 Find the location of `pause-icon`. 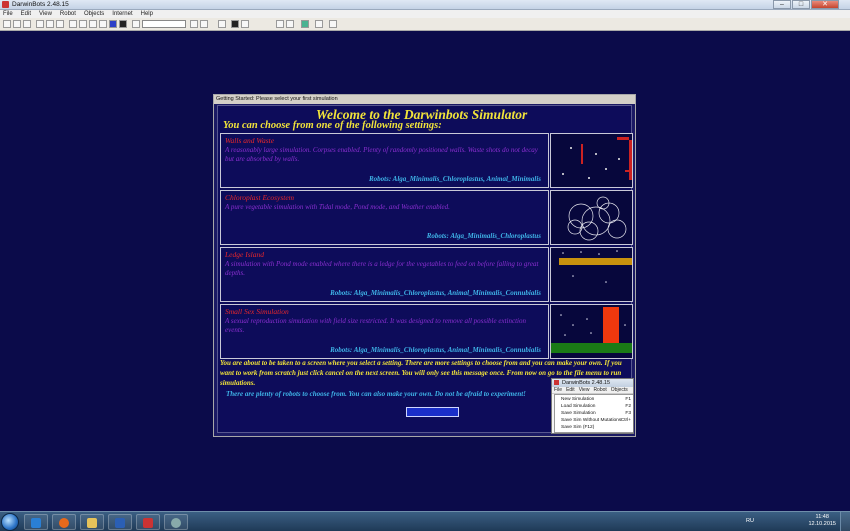

pause-icon is located at coordinates (60, 24).